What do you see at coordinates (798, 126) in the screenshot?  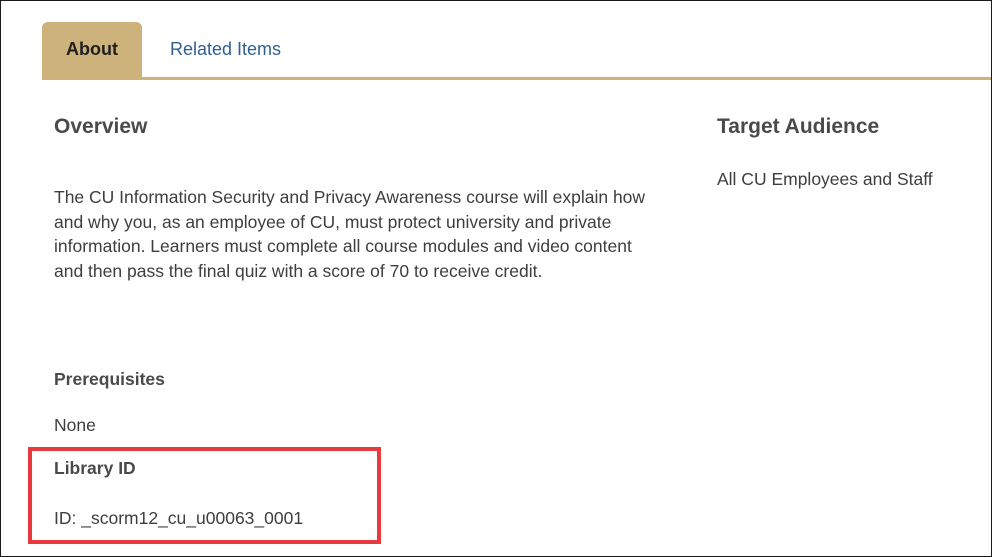 I see `target-audience-heading: Target Audience` at bounding box center [798, 126].